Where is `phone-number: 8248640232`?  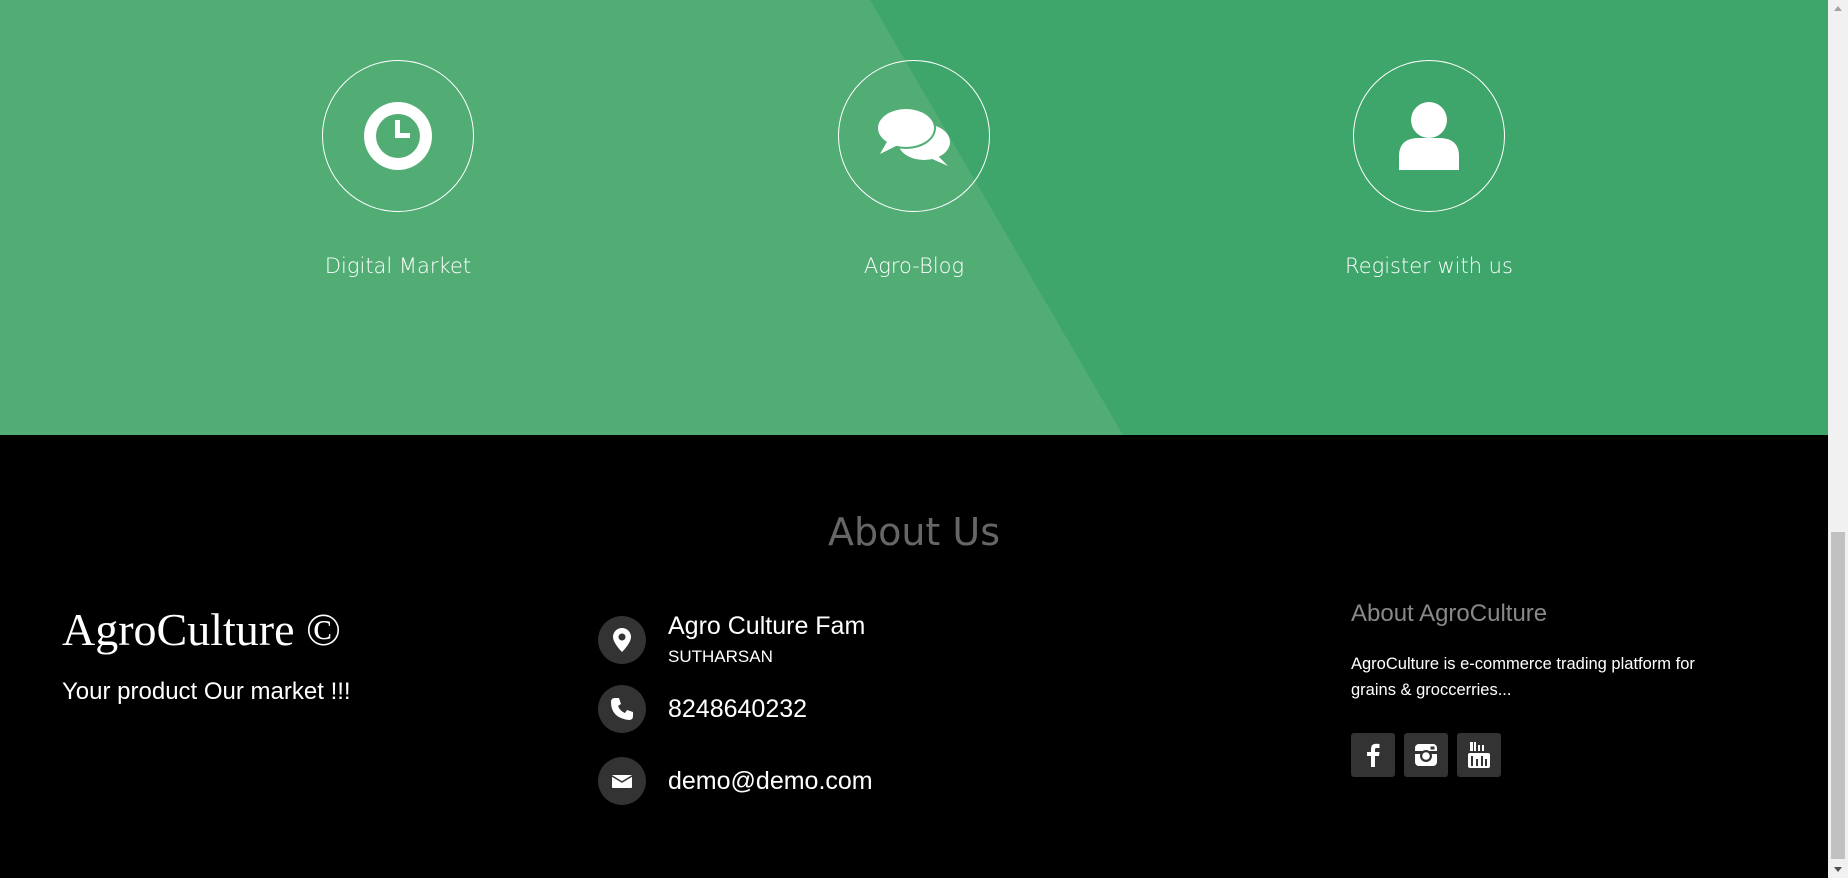
phone-number: 8248640232 is located at coordinates (738, 708).